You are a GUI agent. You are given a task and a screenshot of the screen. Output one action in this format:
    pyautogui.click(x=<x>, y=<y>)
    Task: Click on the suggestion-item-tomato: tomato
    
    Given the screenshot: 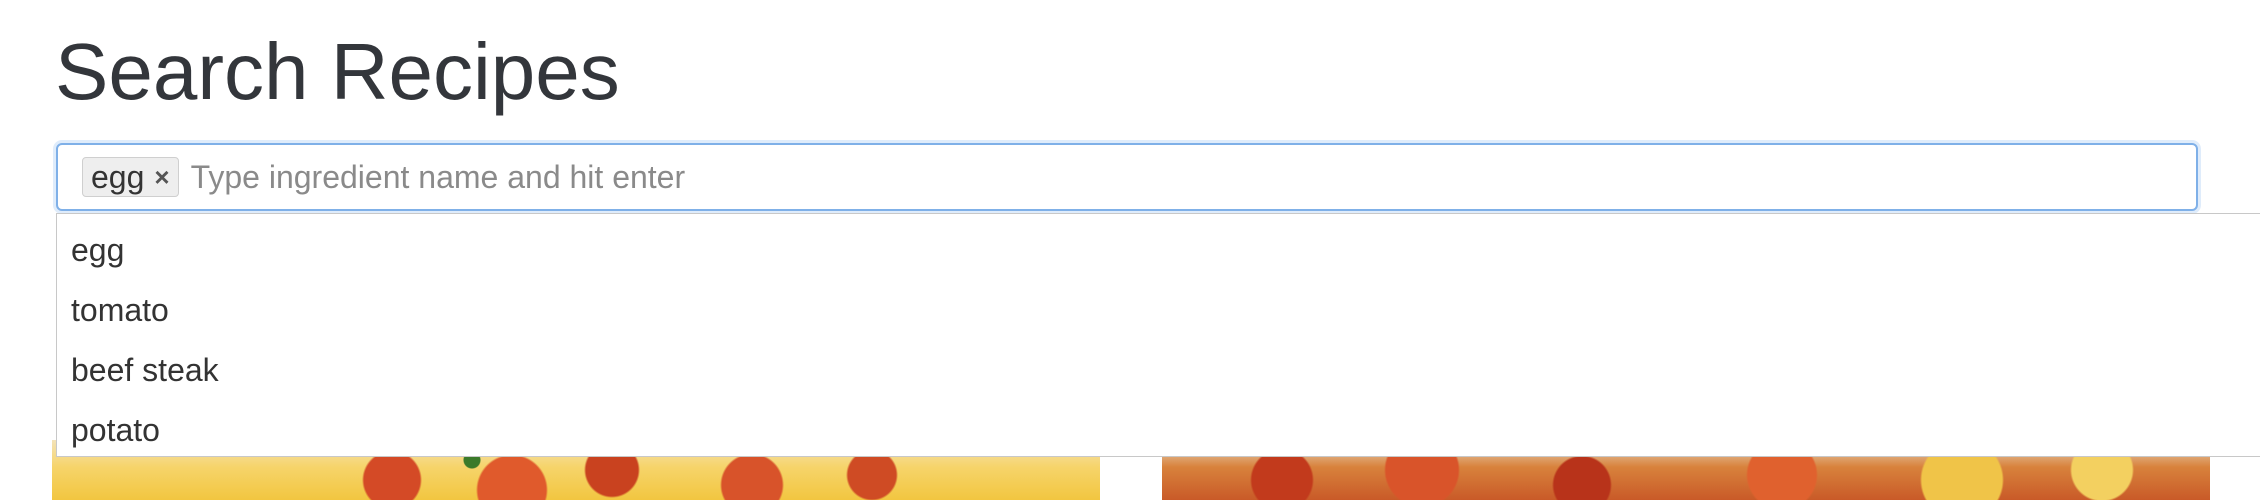 What is the action you would take?
    pyautogui.click(x=1158, y=310)
    